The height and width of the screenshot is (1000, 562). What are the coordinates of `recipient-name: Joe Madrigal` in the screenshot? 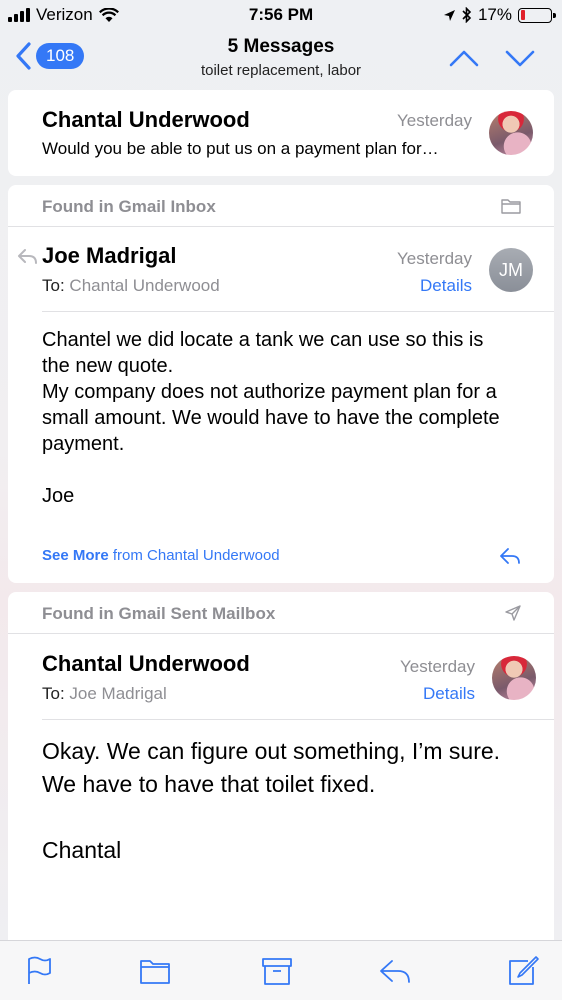 It's located at (117, 693).